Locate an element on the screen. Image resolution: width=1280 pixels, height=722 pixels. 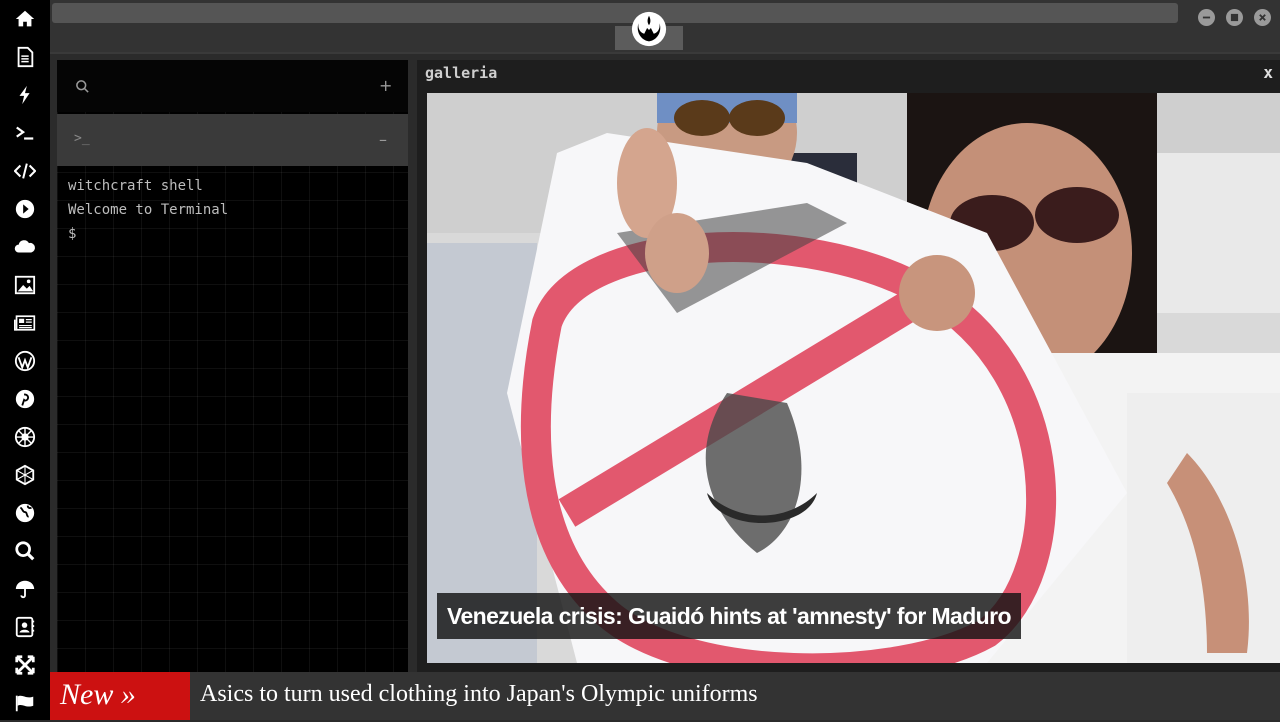
umbrella-icon is located at coordinates (25, 589).